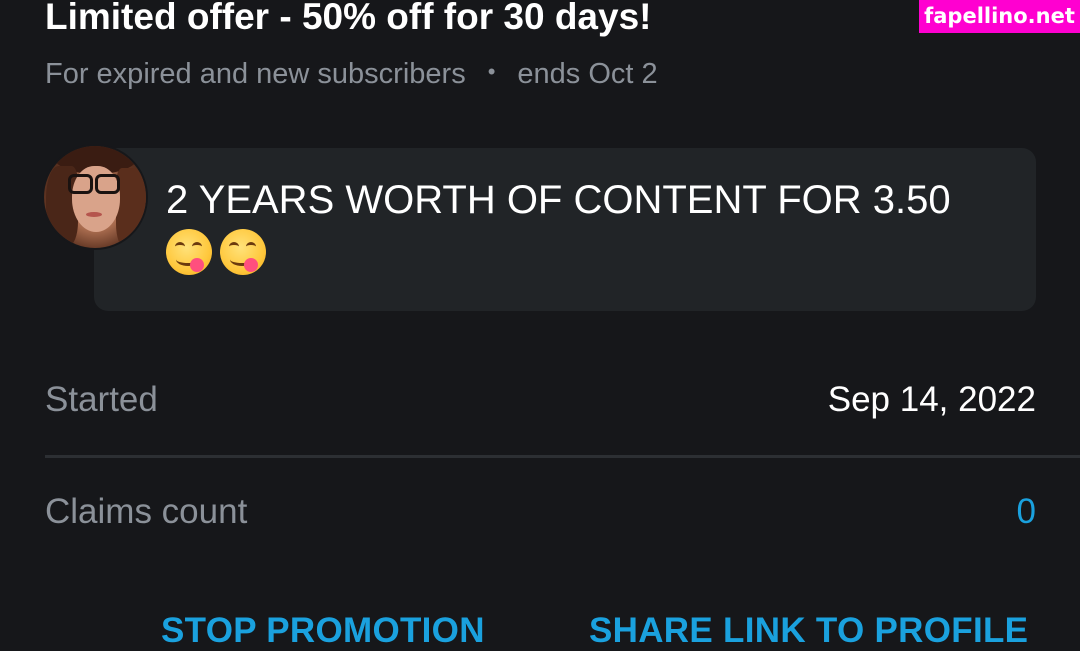  Describe the element at coordinates (94, 214) in the screenshot. I see `avatar-lips` at that location.